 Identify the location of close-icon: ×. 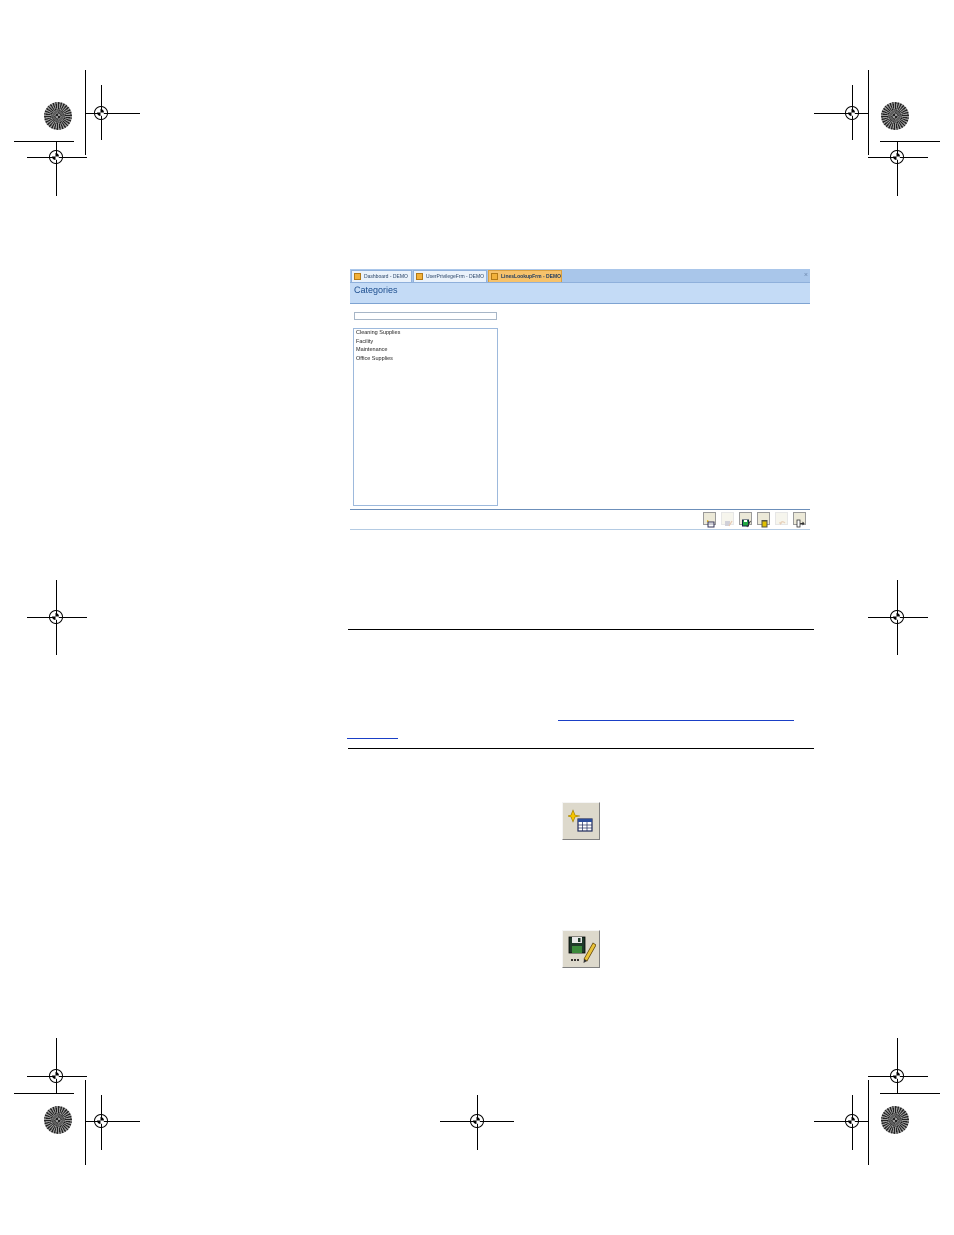
(806, 275).